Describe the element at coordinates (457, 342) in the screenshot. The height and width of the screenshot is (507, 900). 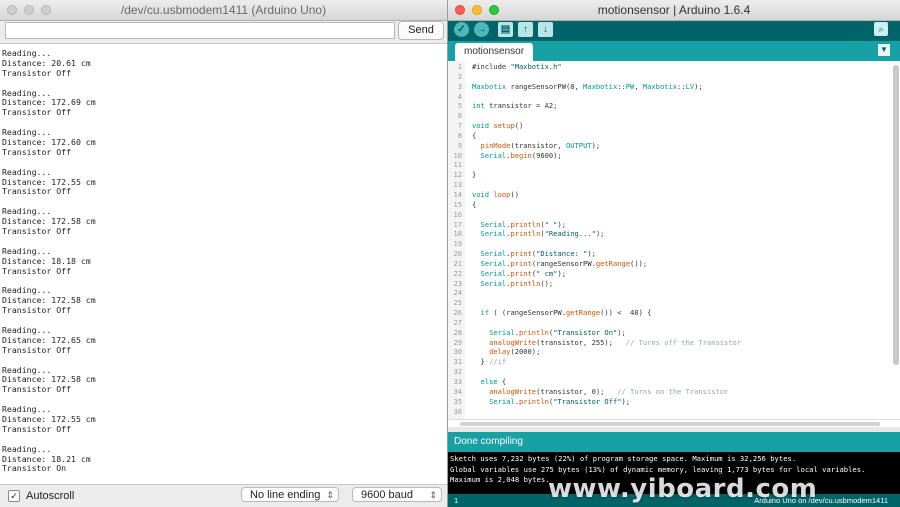
I see `line-number: 29` at that location.